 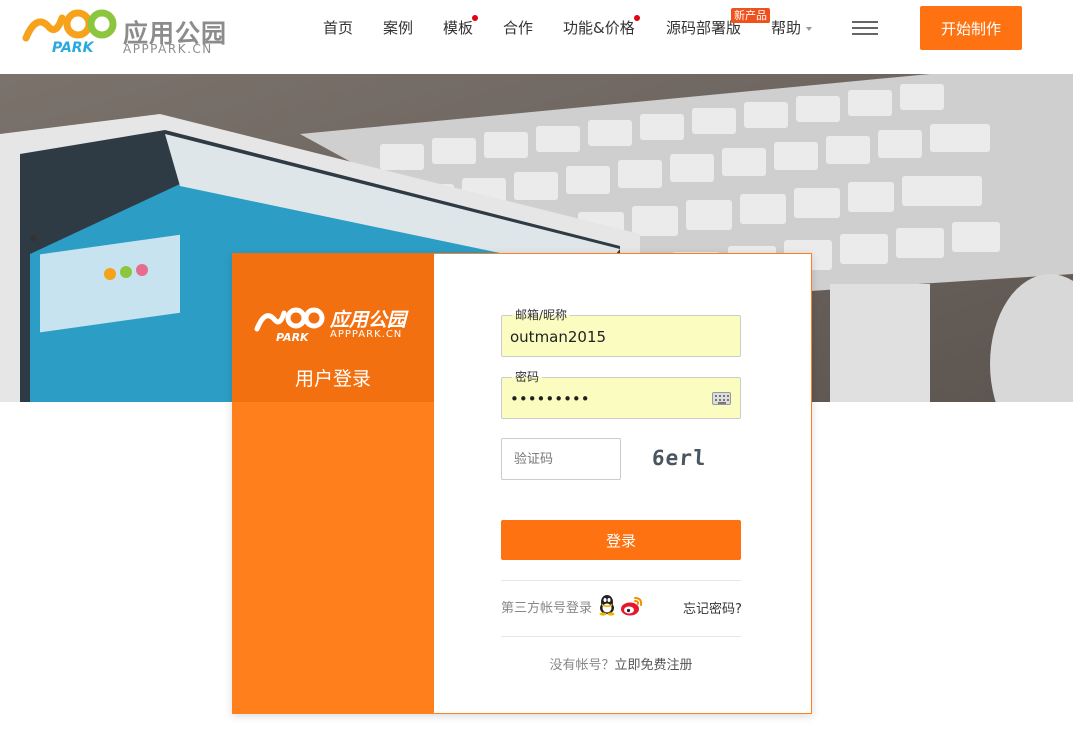 I want to click on nav-home: 首页, so click(x=338, y=27).